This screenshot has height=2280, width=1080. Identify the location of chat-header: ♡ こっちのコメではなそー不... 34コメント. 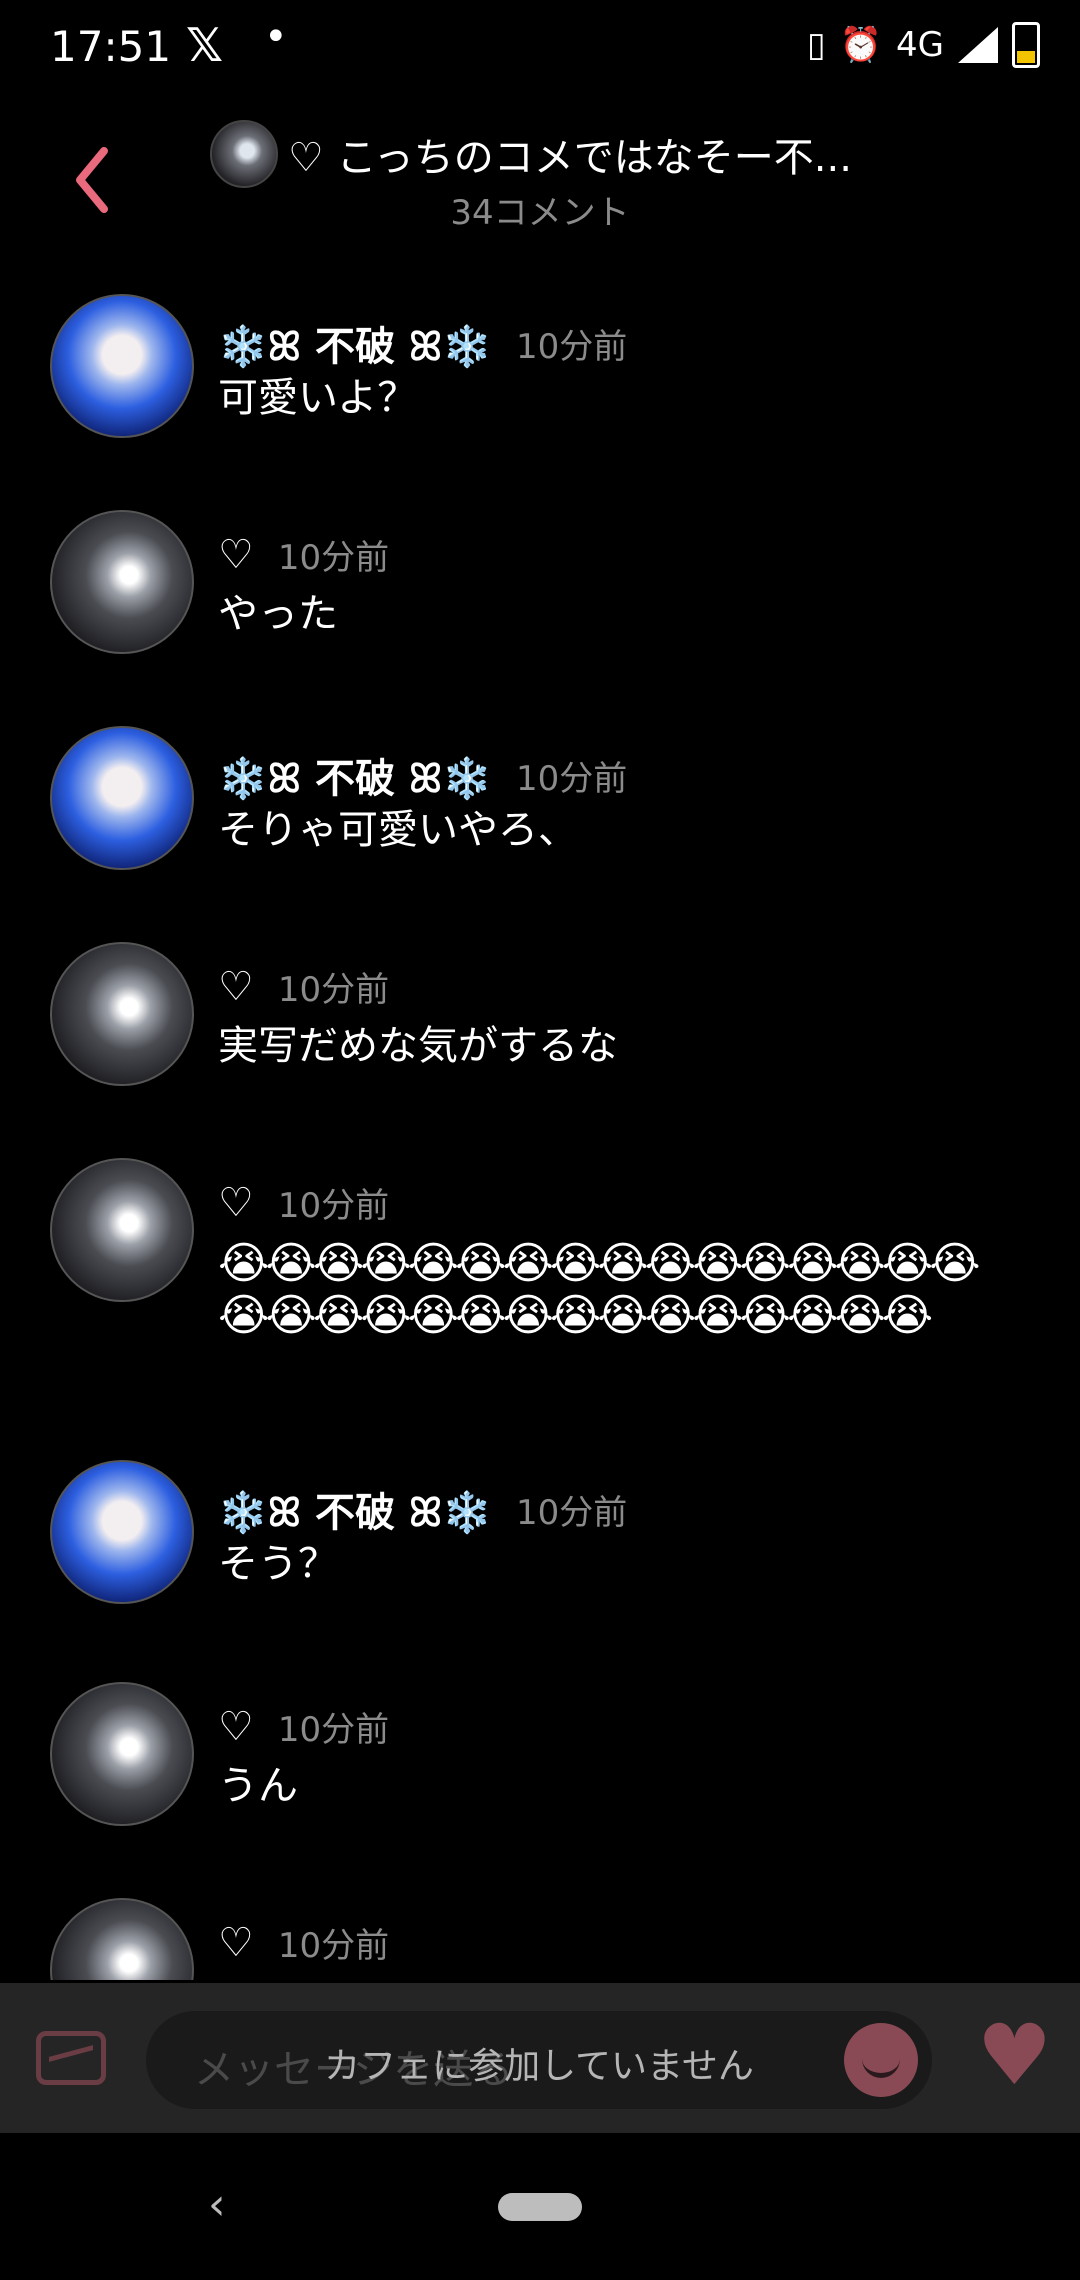
(540, 170).